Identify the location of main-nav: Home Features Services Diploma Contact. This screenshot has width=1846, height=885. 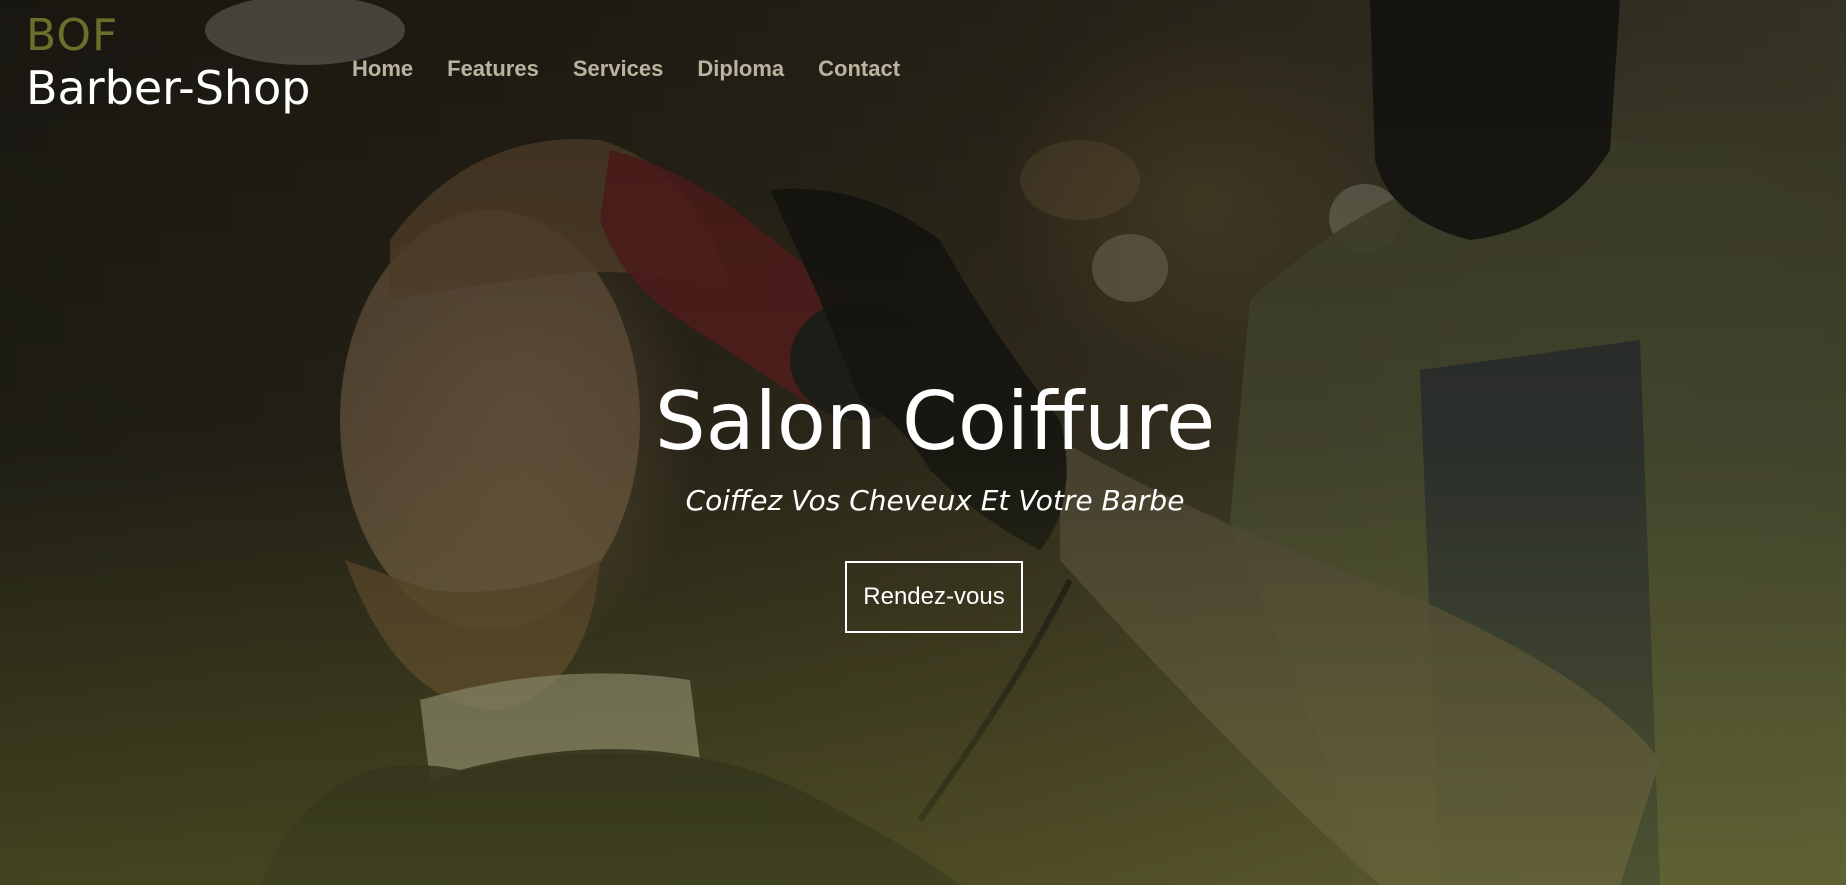
(643, 69).